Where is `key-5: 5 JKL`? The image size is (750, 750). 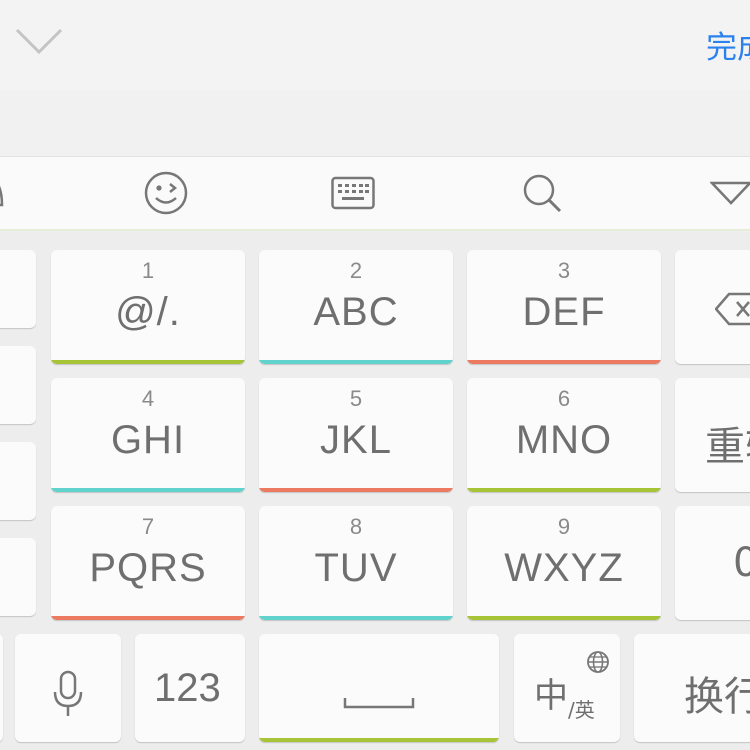
key-5: 5 JKL is located at coordinates (356, 435).